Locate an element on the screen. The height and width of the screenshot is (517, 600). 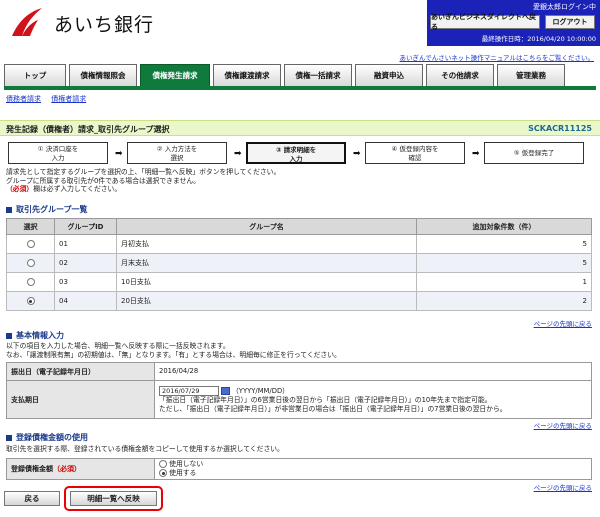
group-section-heading: 取引先グループ一覧 is located at coordinates (47, 209).